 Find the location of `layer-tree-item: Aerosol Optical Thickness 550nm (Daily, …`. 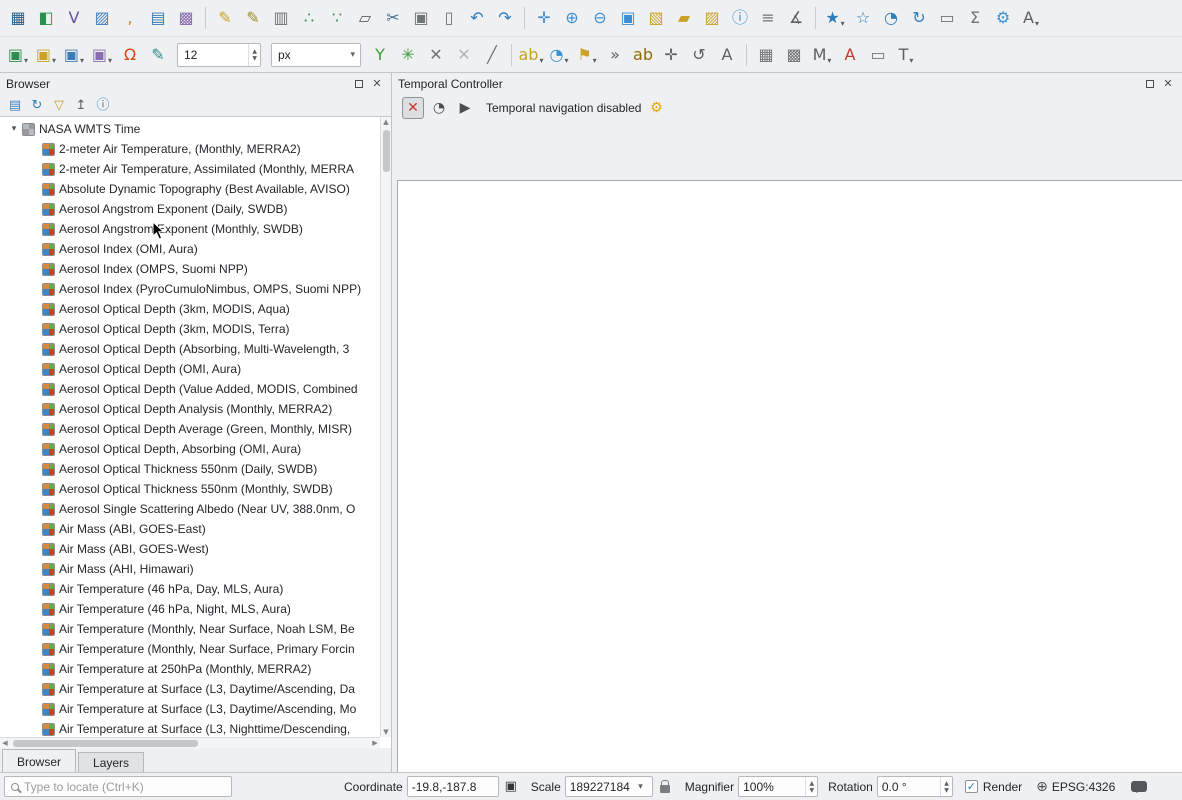

layer-tree-item: Aerosol Optical Thickness 550nm (Daily, … is located at coordinates (190, 469).